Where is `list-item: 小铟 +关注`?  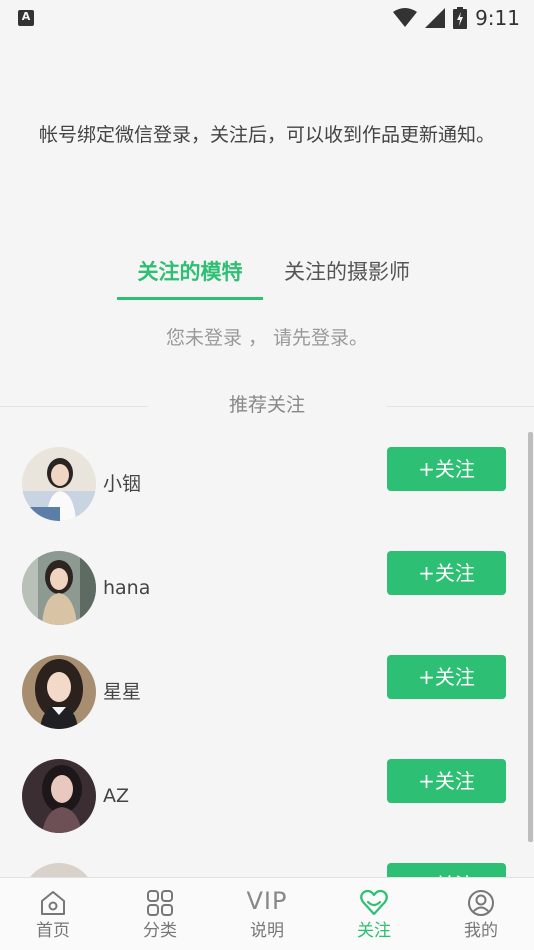 list-item: 小铟 +关注 is located at coordinates (260, 484).